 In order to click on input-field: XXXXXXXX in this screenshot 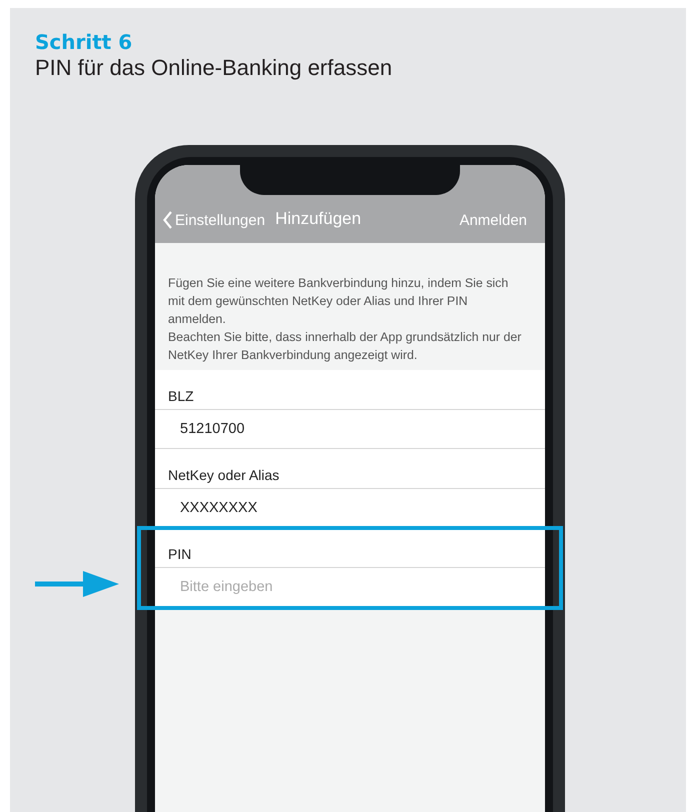, I will do `click(350, 508)`.